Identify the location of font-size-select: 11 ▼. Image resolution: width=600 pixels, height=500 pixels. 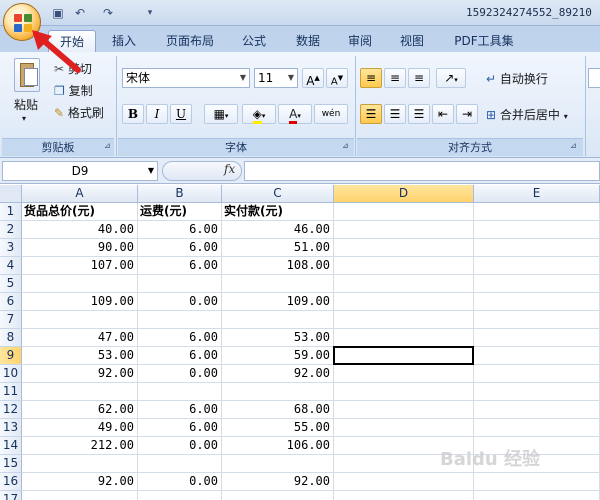
(276, 78).